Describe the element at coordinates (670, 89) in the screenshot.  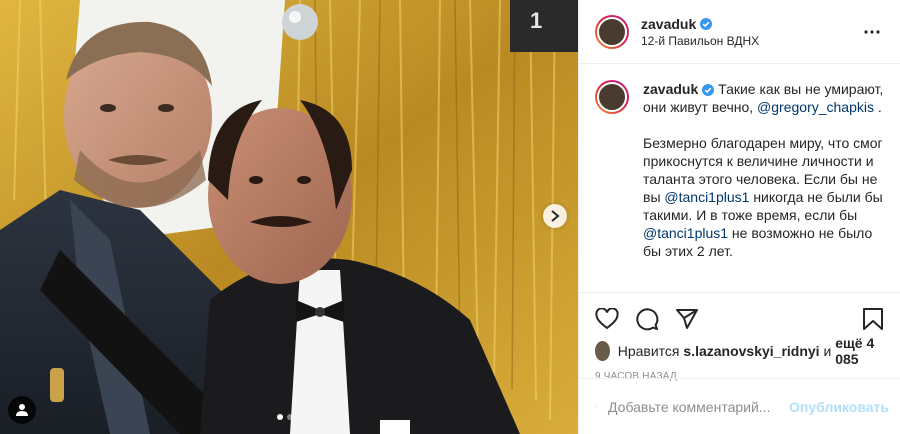
I see `caption-username: zavaduk` at that location.